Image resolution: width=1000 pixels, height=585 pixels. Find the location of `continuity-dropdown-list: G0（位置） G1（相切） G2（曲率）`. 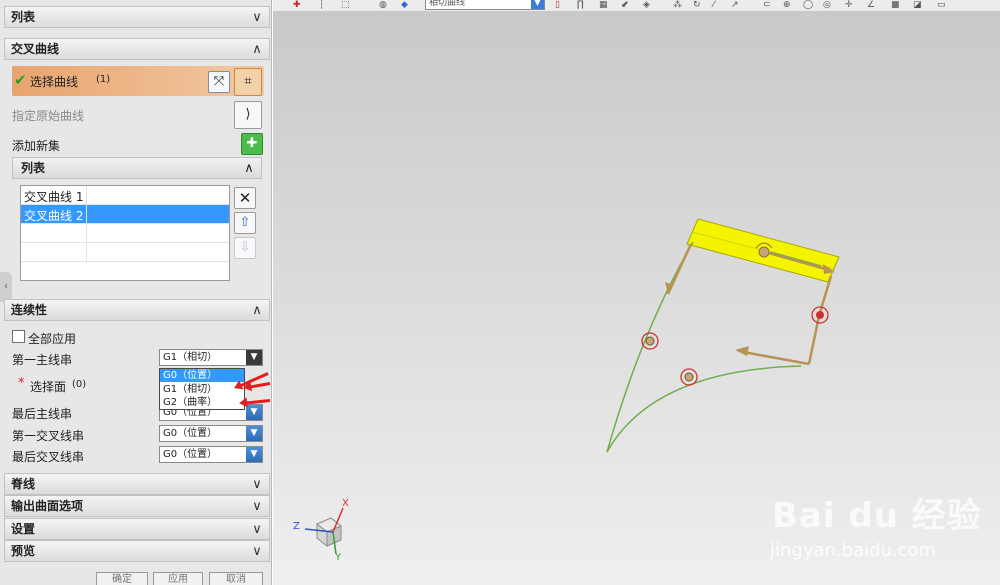

continuity-dropdown-list: G0（位置） G1（相切） G2（曲率） is located at coordinates (202, 389).